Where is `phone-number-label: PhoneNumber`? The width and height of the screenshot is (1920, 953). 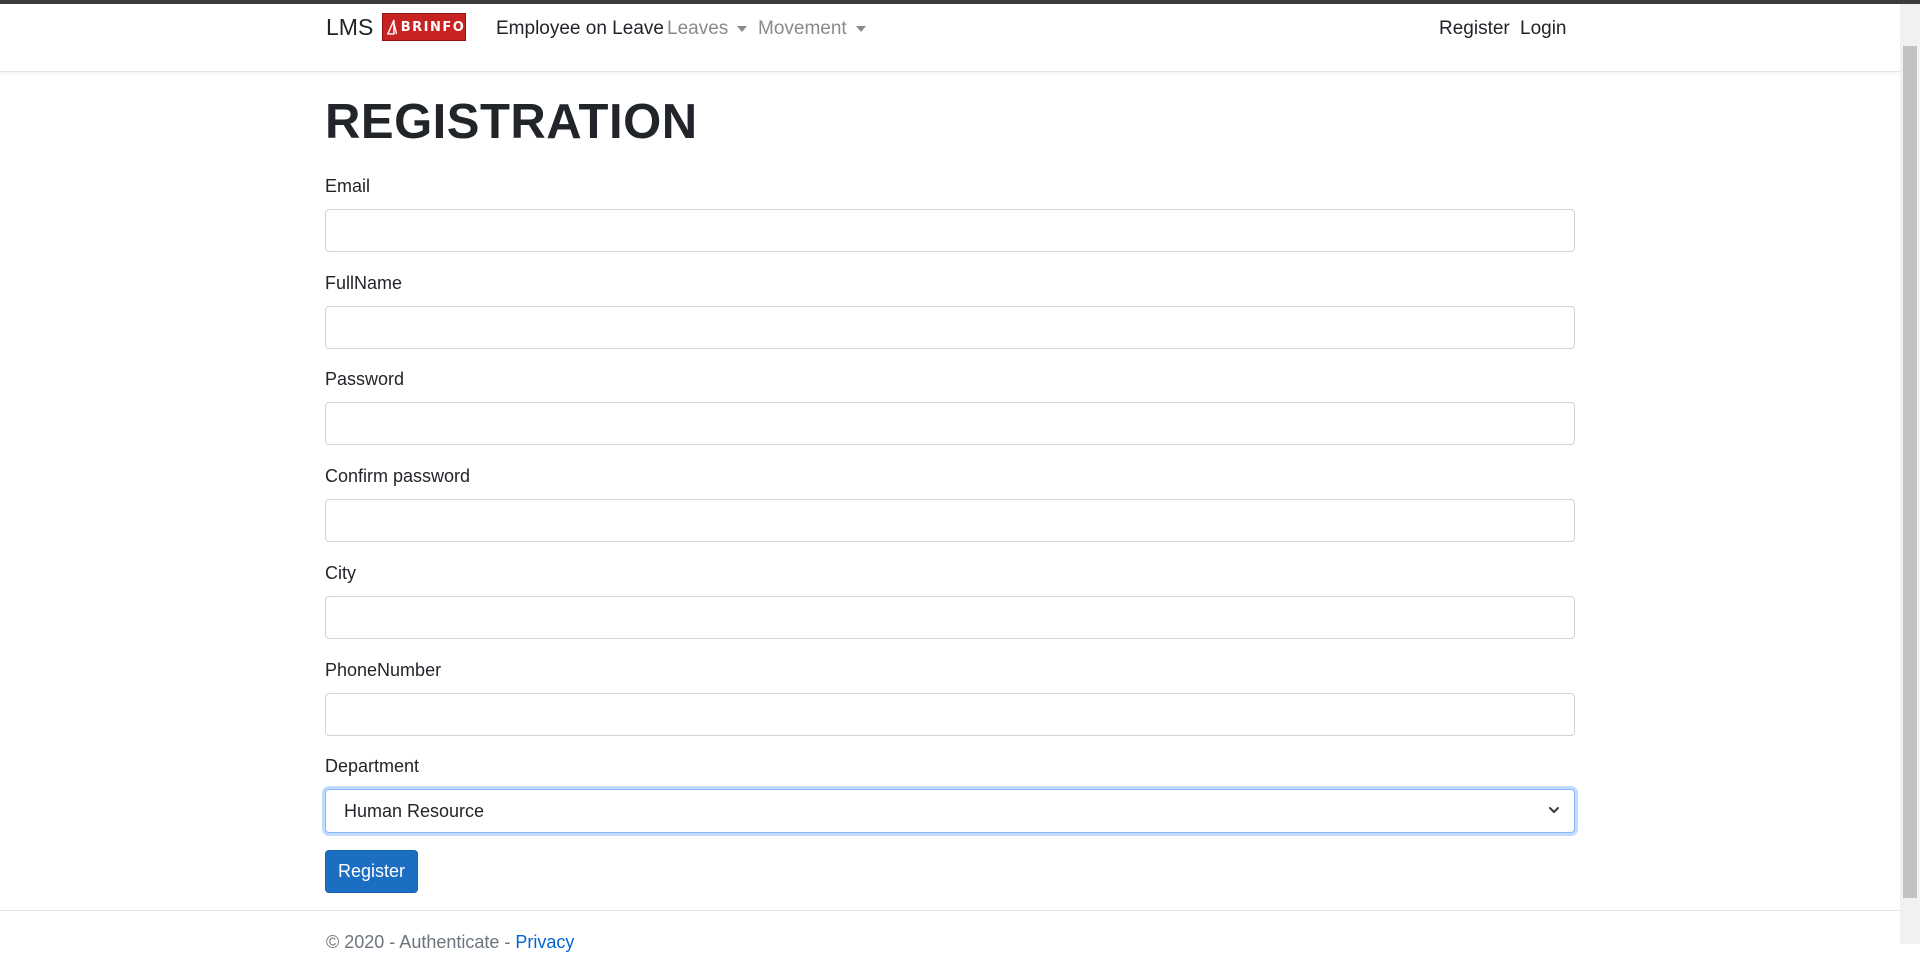
phone-number-label: PhoneNumber is located at coordinates (383, 670).